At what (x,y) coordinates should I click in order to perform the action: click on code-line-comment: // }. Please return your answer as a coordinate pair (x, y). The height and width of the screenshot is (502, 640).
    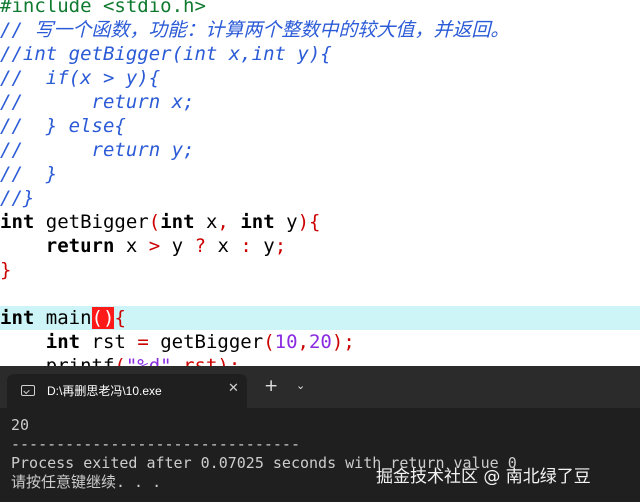
    Looking at the image, I should click on (320, 174).